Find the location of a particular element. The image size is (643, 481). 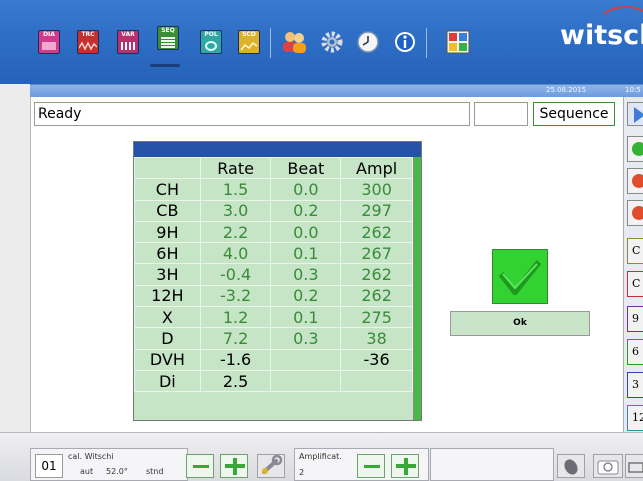

cancel-button is located at coordinates (635, 213).